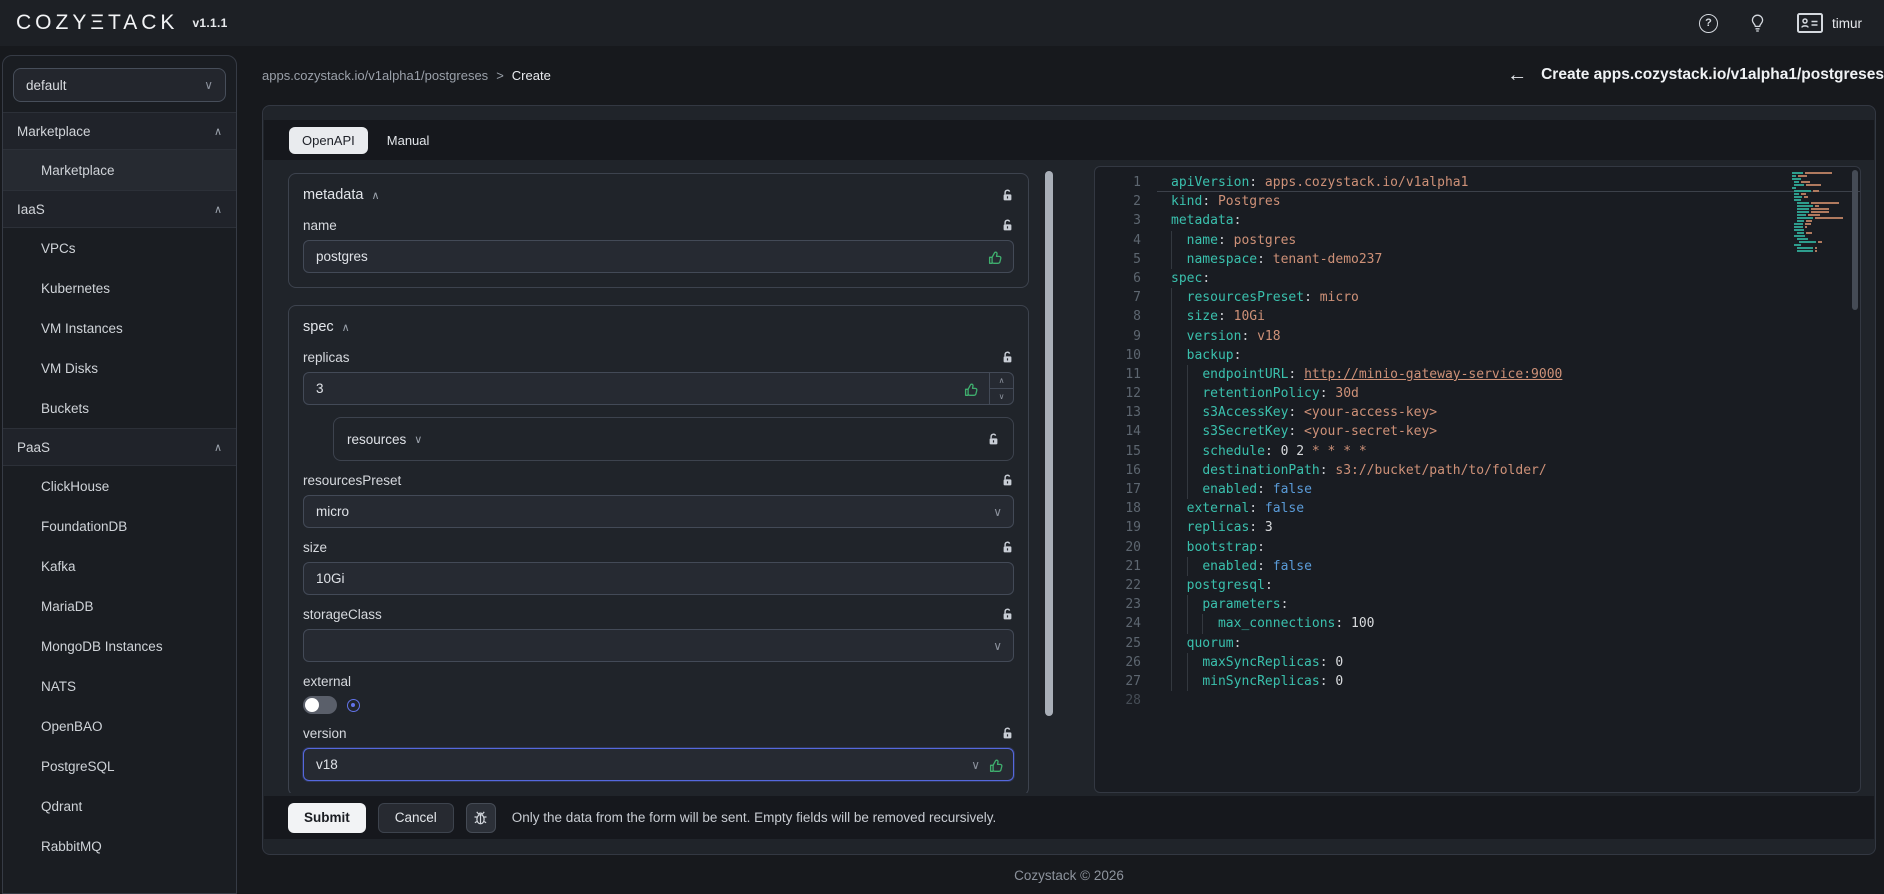 The height and width of the screenshot is (894, 1884). What do you see at coordinates (119, 806) in the screenshot?
I see `sidebar-item-qdrant: Qdrant` at bounding box center [119, 806].